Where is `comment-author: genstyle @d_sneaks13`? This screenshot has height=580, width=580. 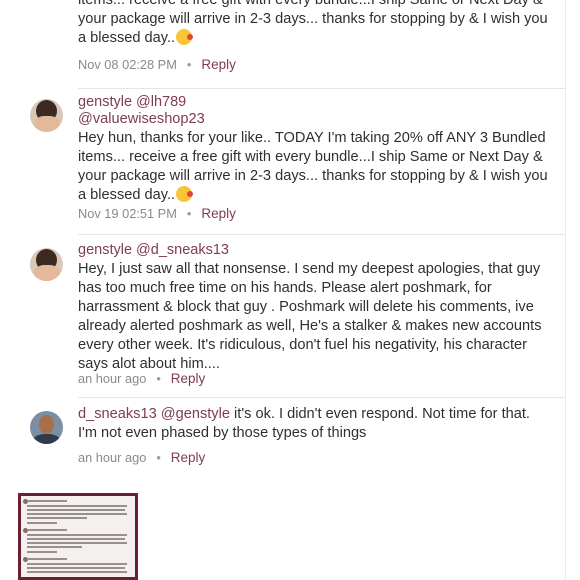 comment-author: genstyle @d_sneaks13 is located at coordinates (153, 250).